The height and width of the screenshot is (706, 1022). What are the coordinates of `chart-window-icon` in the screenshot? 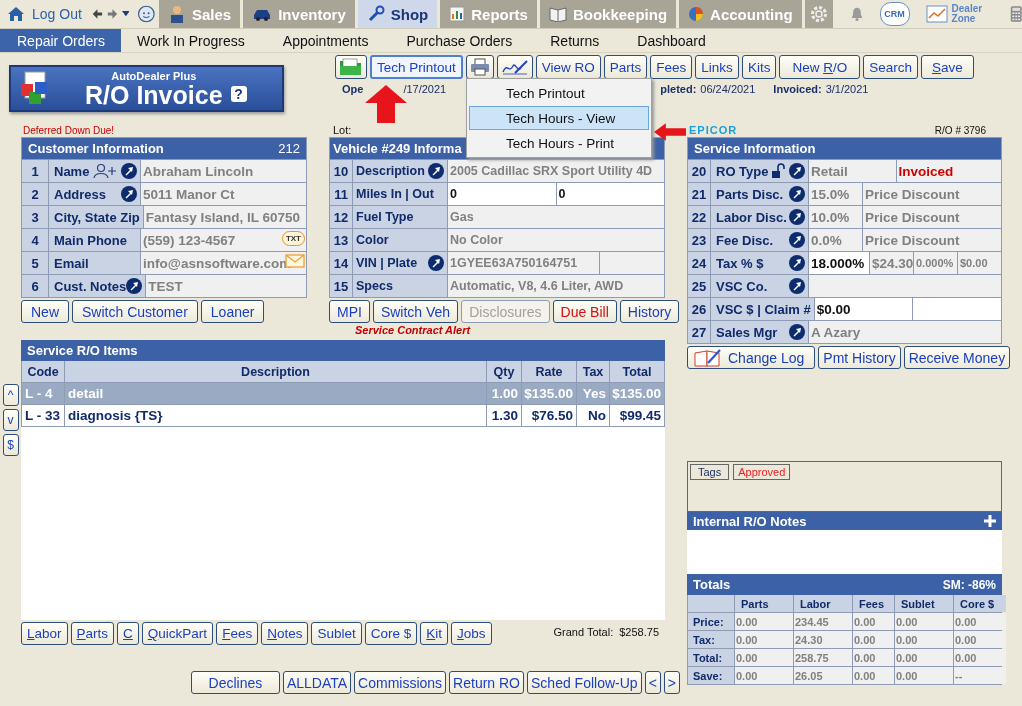 It's located at (936, 14).